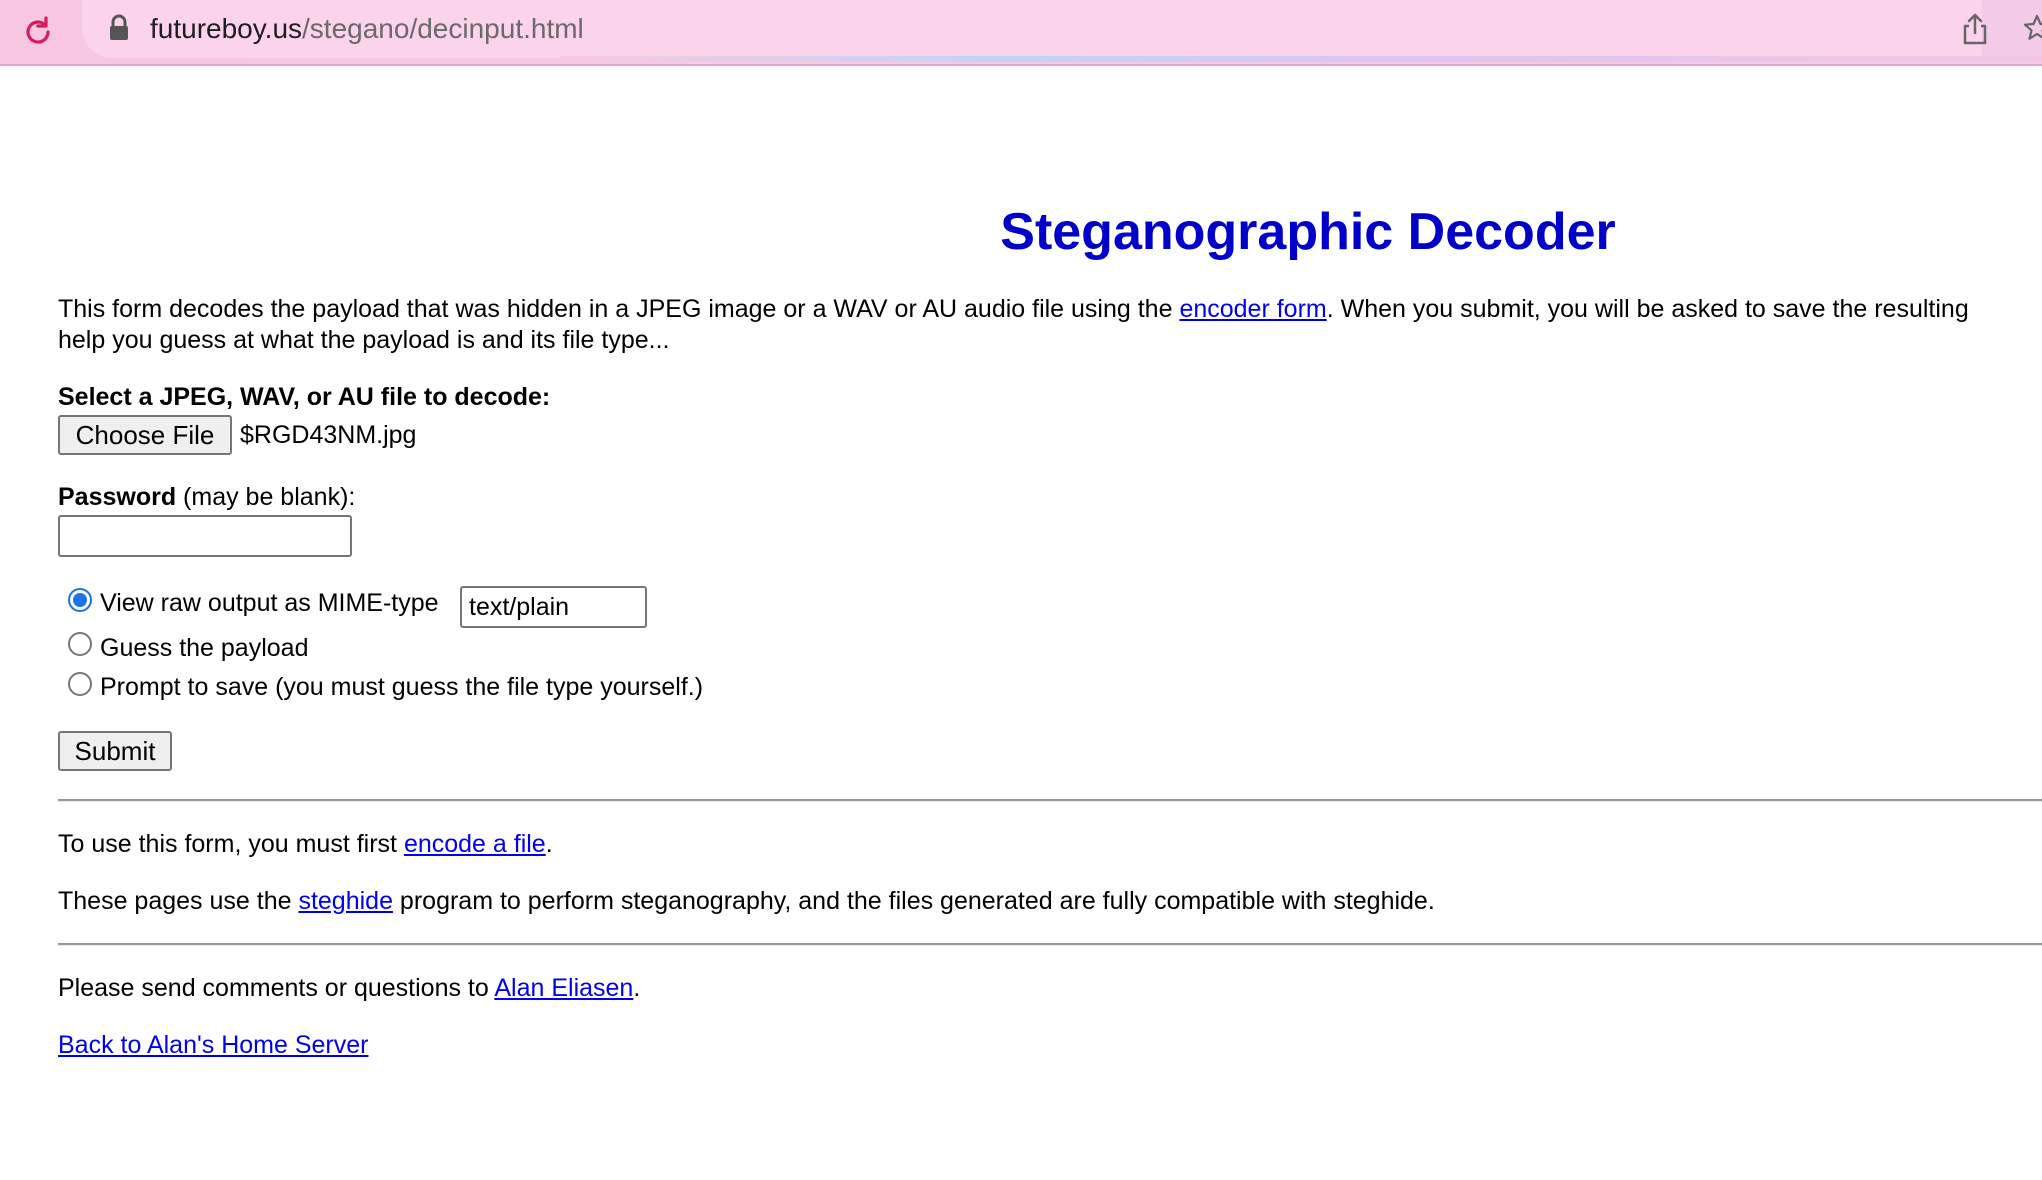 The image size is (2042, 1180). Describe the element at coordinates (178, 901) in the screenshot. I see `steghide-text-1: These pages use the` at that location.